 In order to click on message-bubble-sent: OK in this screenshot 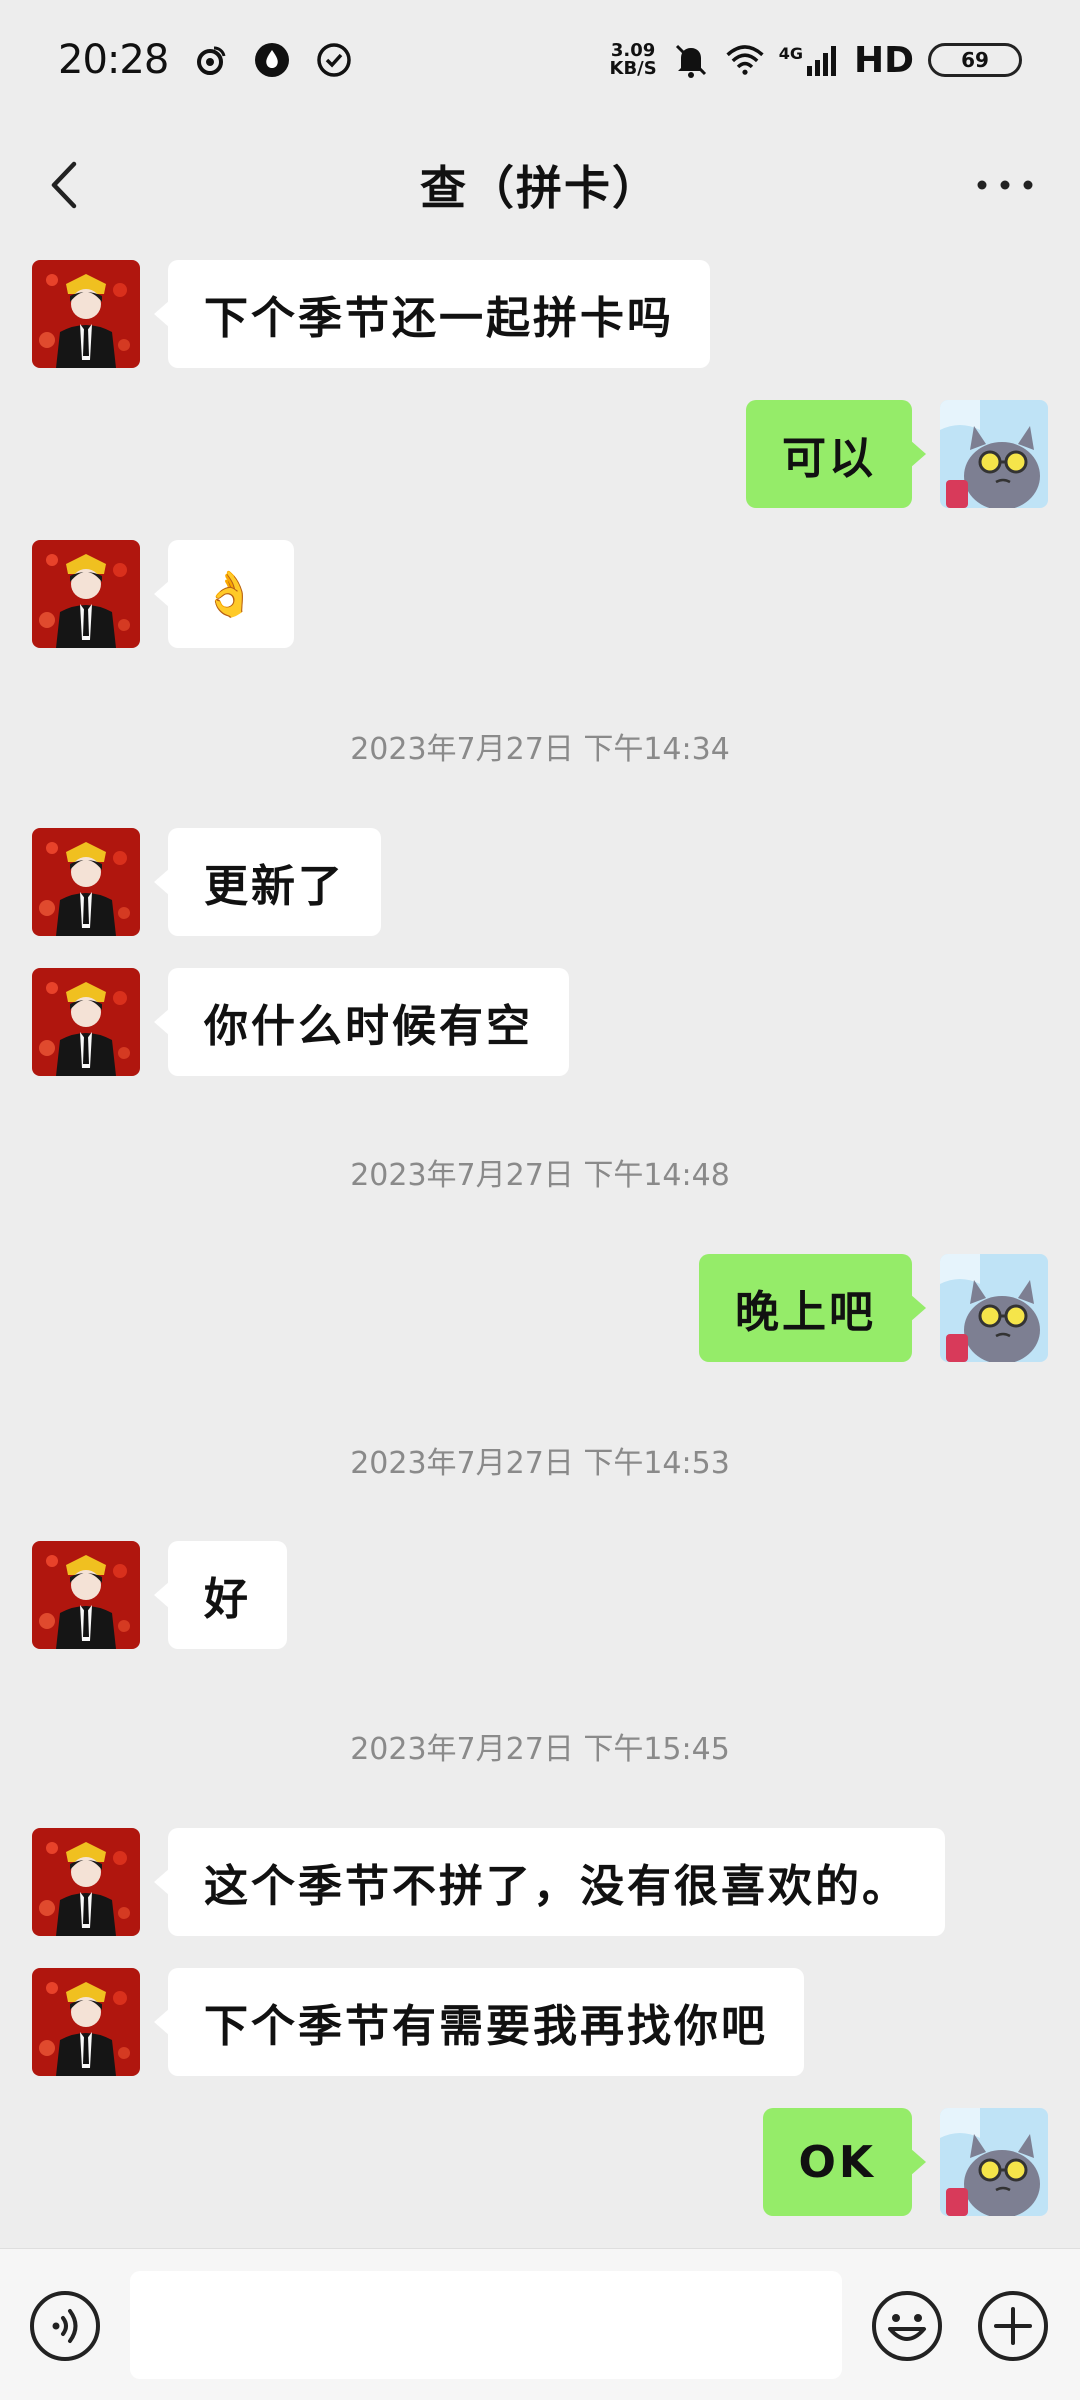, I will do `click(844, 2162)`.